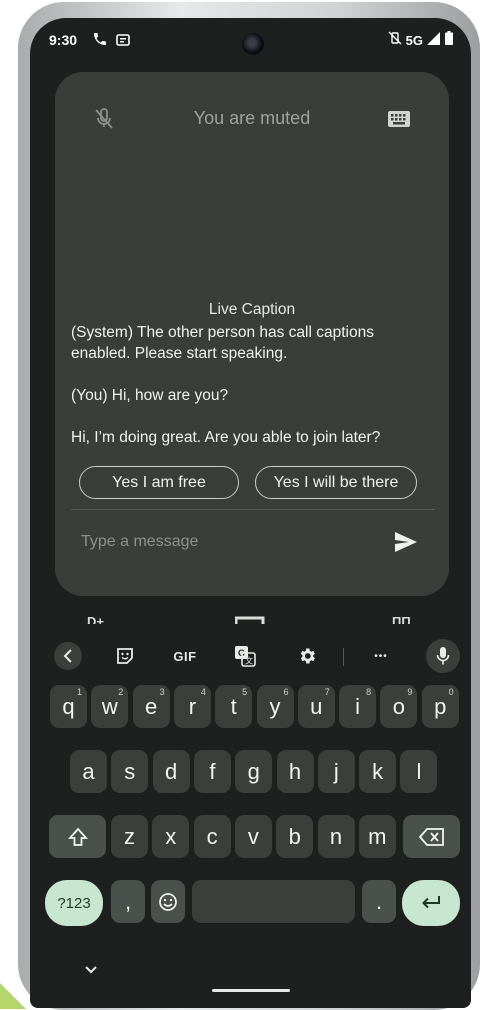 This screenshot has width=487, height=1010. I want to click on key-hint-number: 2, so click(121, 692).